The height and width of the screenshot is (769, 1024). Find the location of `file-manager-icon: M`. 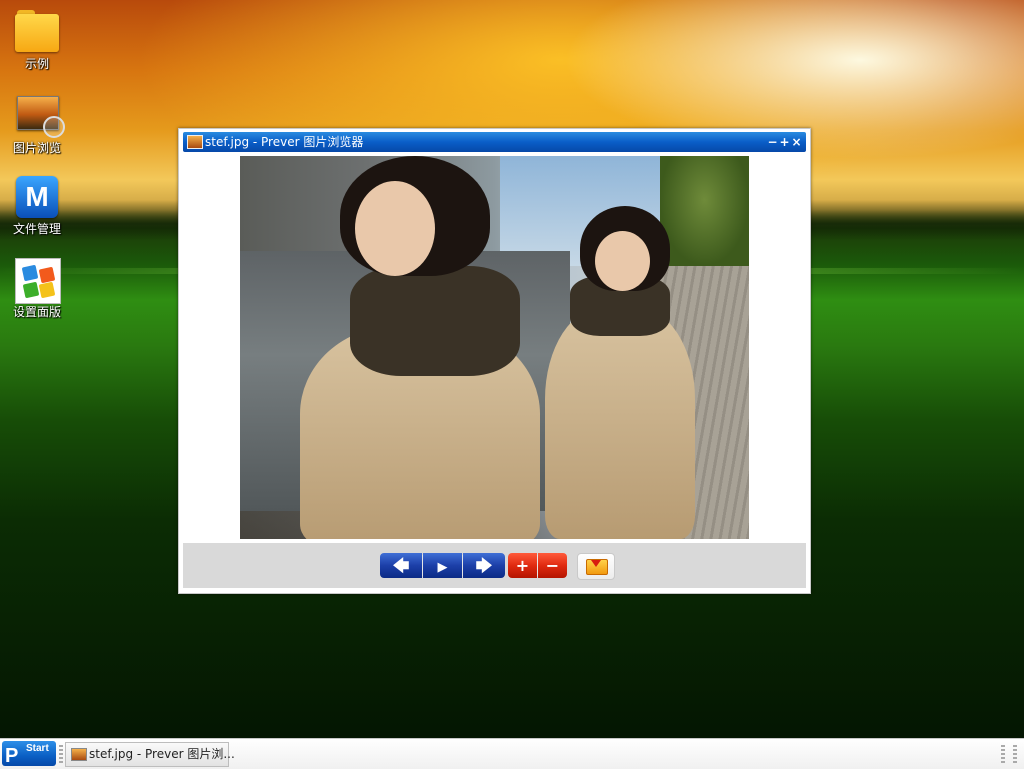

file-manager-icon: M is located at coordinates (37, 197).